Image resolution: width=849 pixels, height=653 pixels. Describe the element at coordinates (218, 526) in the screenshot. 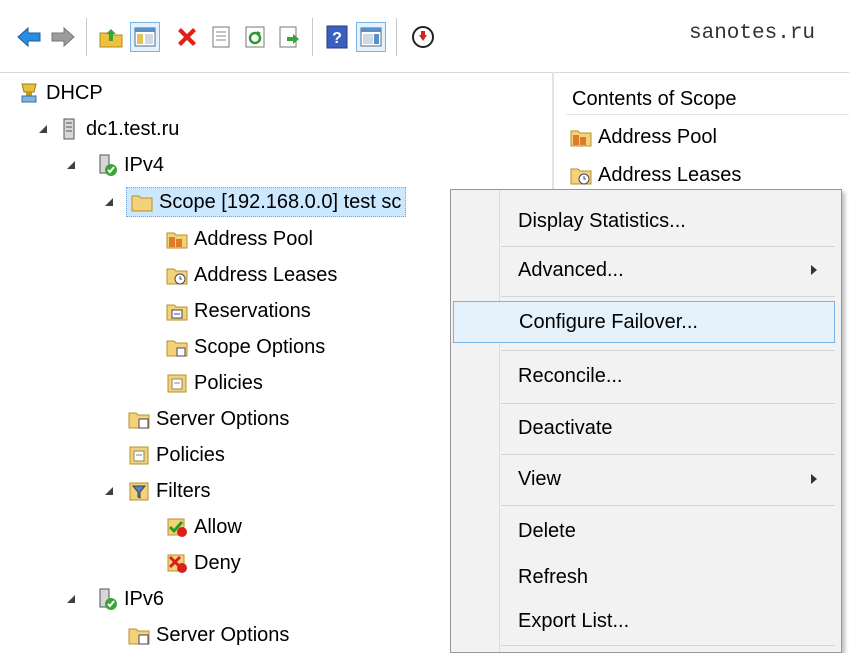

I see `tree-label: Allow` at that location.